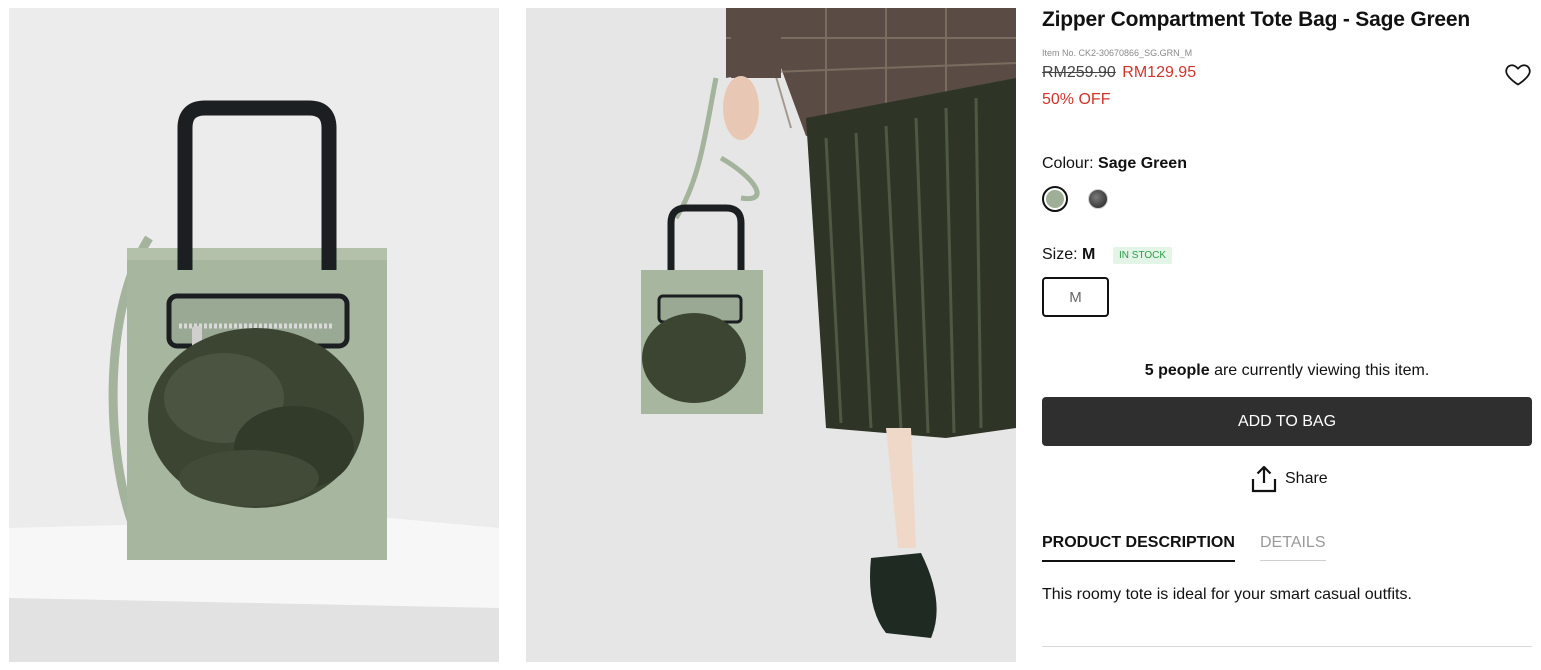 Image resolution: width=1541 pixels, height=670 pixels. Describe the element at coordinates (1060, 254) in the screenshot. I see `size-label-text: Size:` at that location.